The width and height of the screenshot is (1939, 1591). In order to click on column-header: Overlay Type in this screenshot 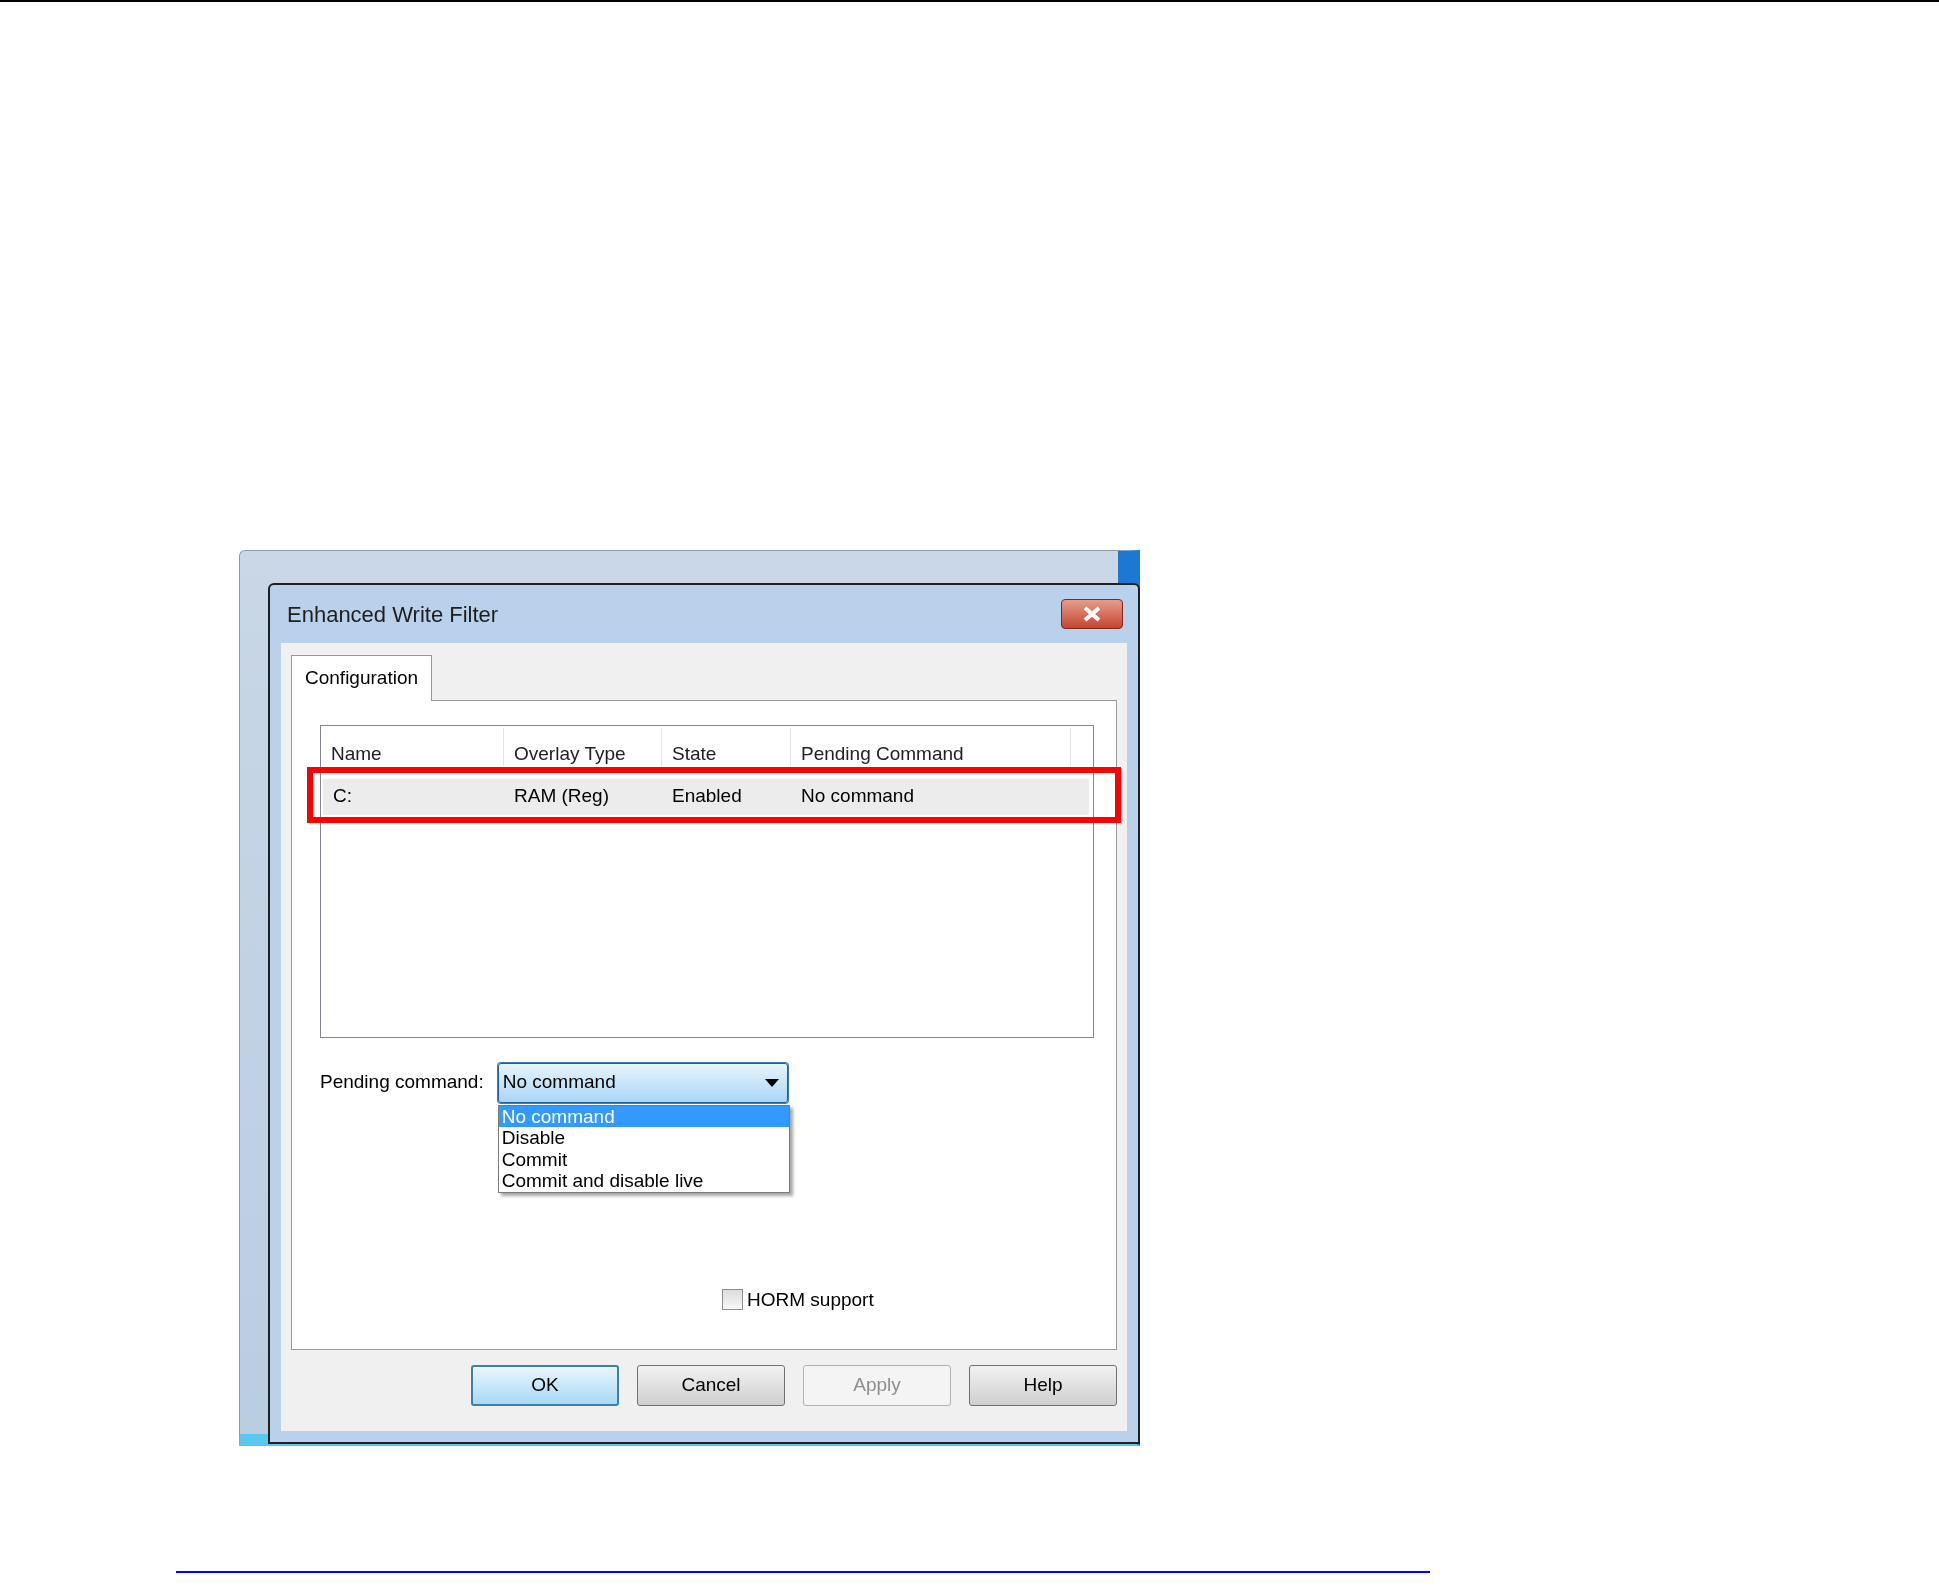, I will do `click(583, 746)`.